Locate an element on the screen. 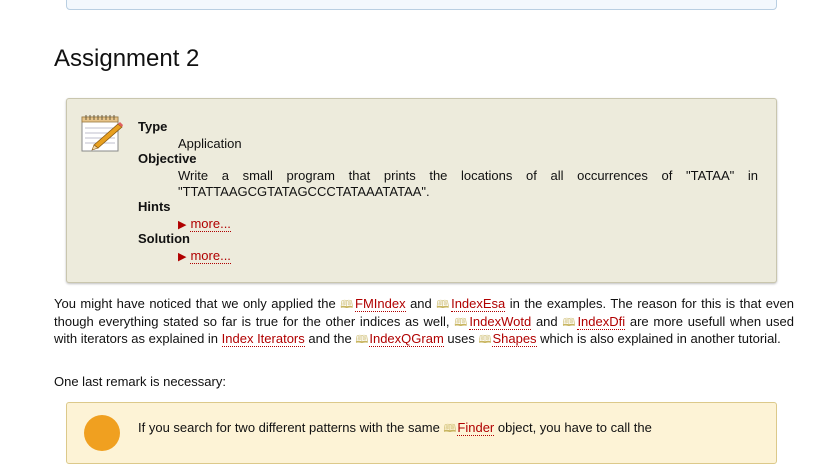 The width and height of the screenshot is (826, 464). link-indexesa: IndexEsa is located at coordinates (478, 304).